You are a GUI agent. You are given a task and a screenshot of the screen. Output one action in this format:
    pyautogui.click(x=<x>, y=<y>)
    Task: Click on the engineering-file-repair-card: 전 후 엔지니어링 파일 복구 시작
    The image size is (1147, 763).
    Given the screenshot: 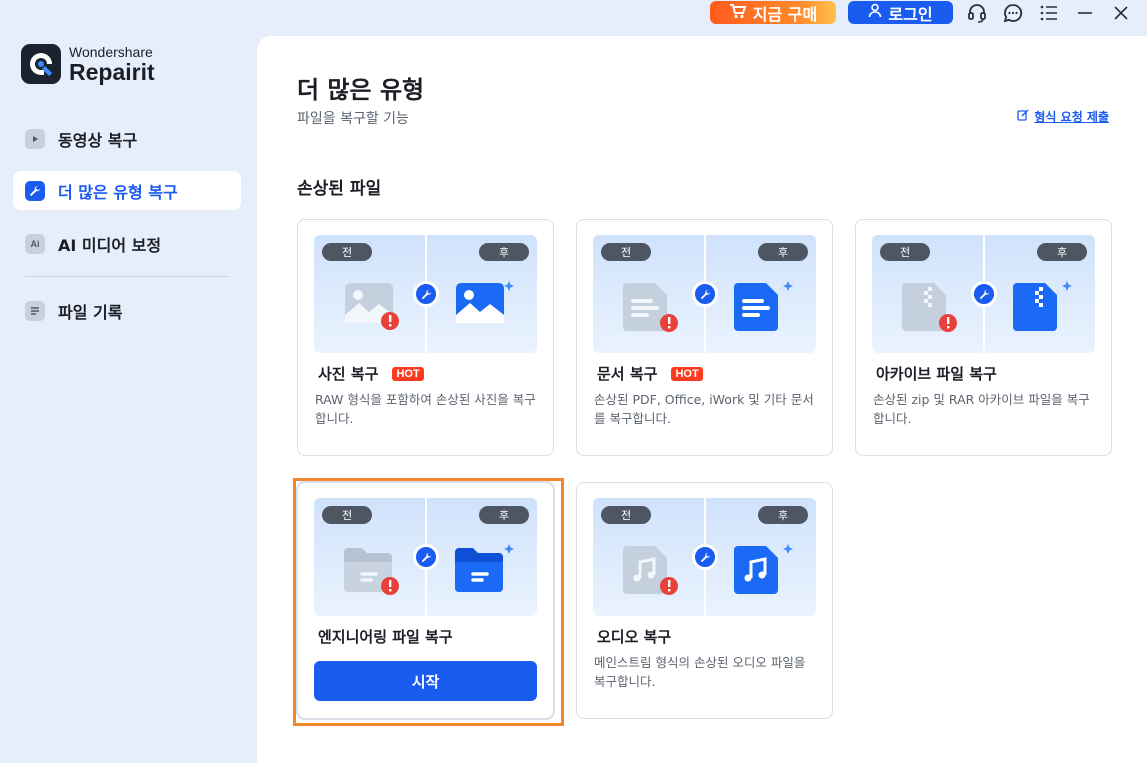 What is the action you would take?
    pyautogui.click(x=425, y=600)
    